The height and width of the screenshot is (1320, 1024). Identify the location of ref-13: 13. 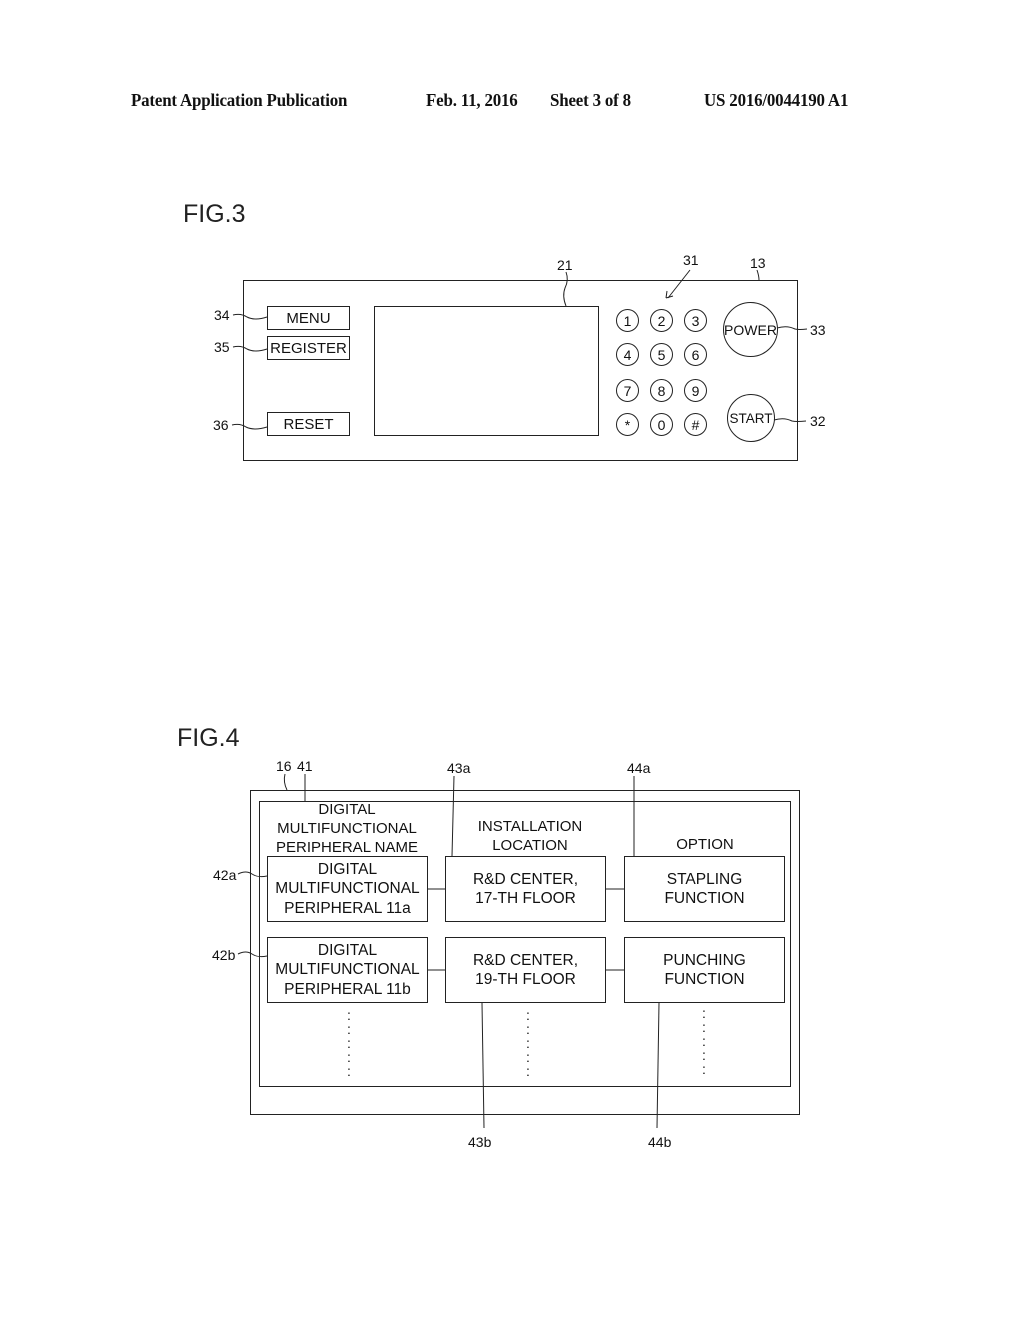
(758, 263).